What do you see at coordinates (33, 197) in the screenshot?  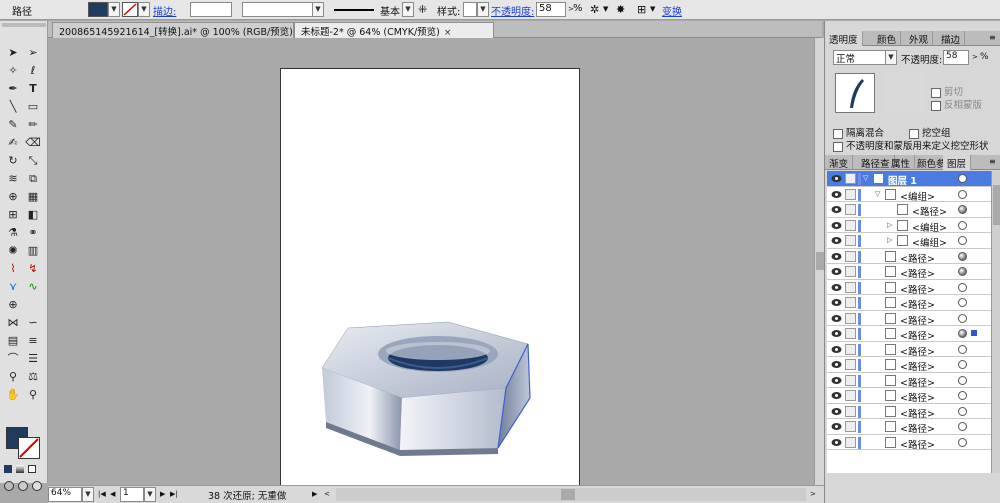 I see `perspective-grid-tool-icon: ▦` at bounding box center [33, 197].